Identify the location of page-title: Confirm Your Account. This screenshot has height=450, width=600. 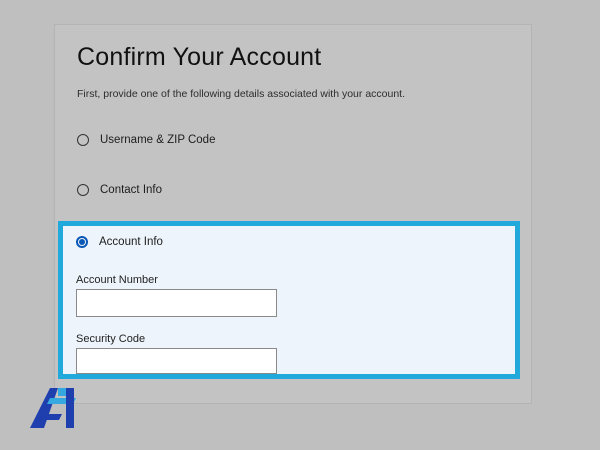
(199, 57).